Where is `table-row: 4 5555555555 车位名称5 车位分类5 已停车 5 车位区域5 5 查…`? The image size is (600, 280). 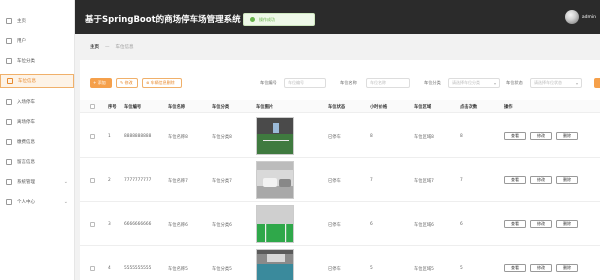
table-row: 4 5555555555 车位名称5 车位分类5 已停车 5 车位区域5 5 查… is located at coordinates (340, 263).